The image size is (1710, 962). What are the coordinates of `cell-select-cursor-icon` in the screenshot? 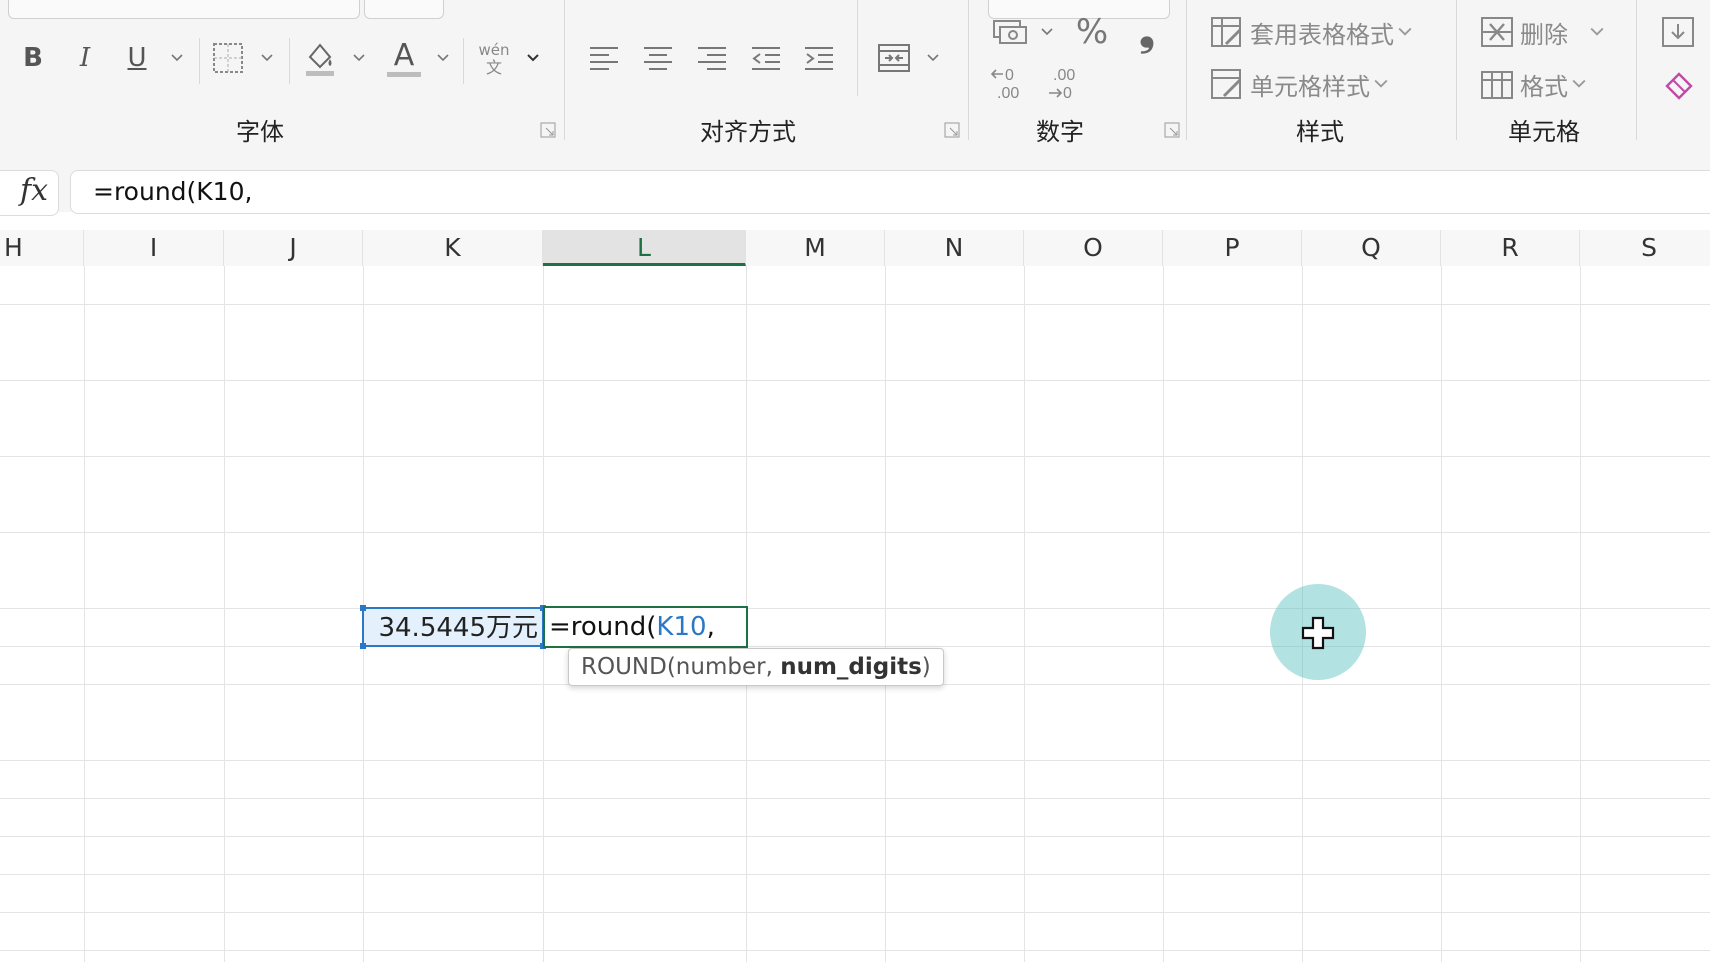 It's located at (1318, 633).